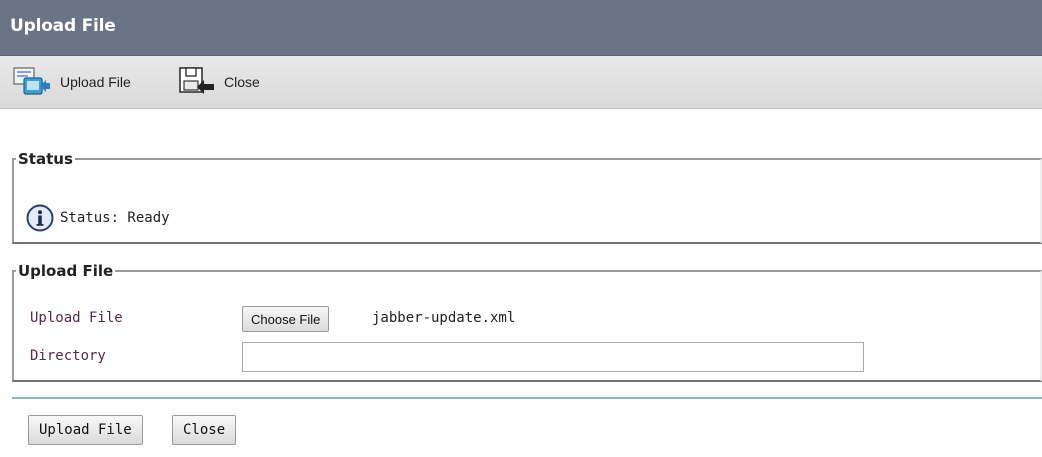  What do you see at coordinates (527, 398) in the screenshot?
I see `divider` at bounding box center [527, 398].